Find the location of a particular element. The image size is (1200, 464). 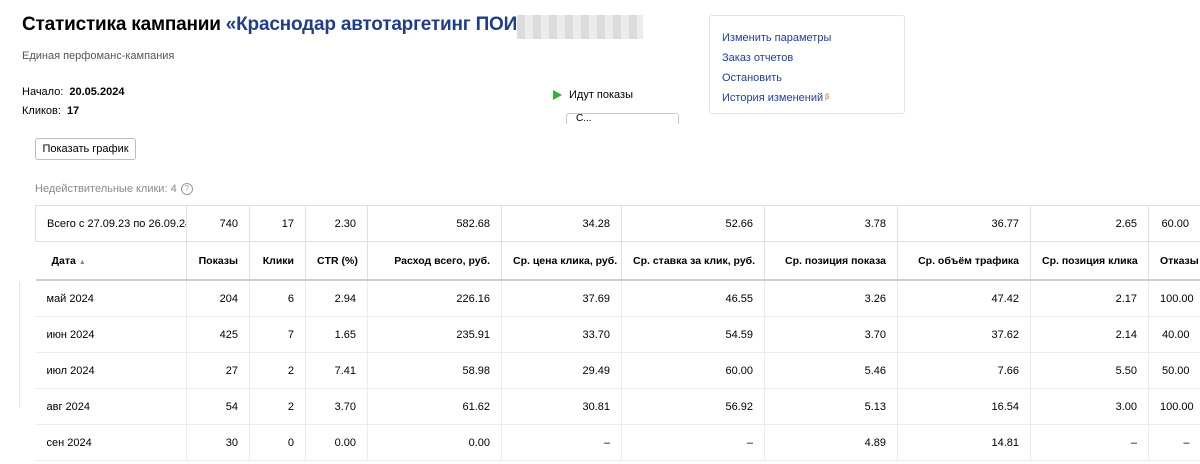

table-cell: 425 is located at coordinates (218, 334).